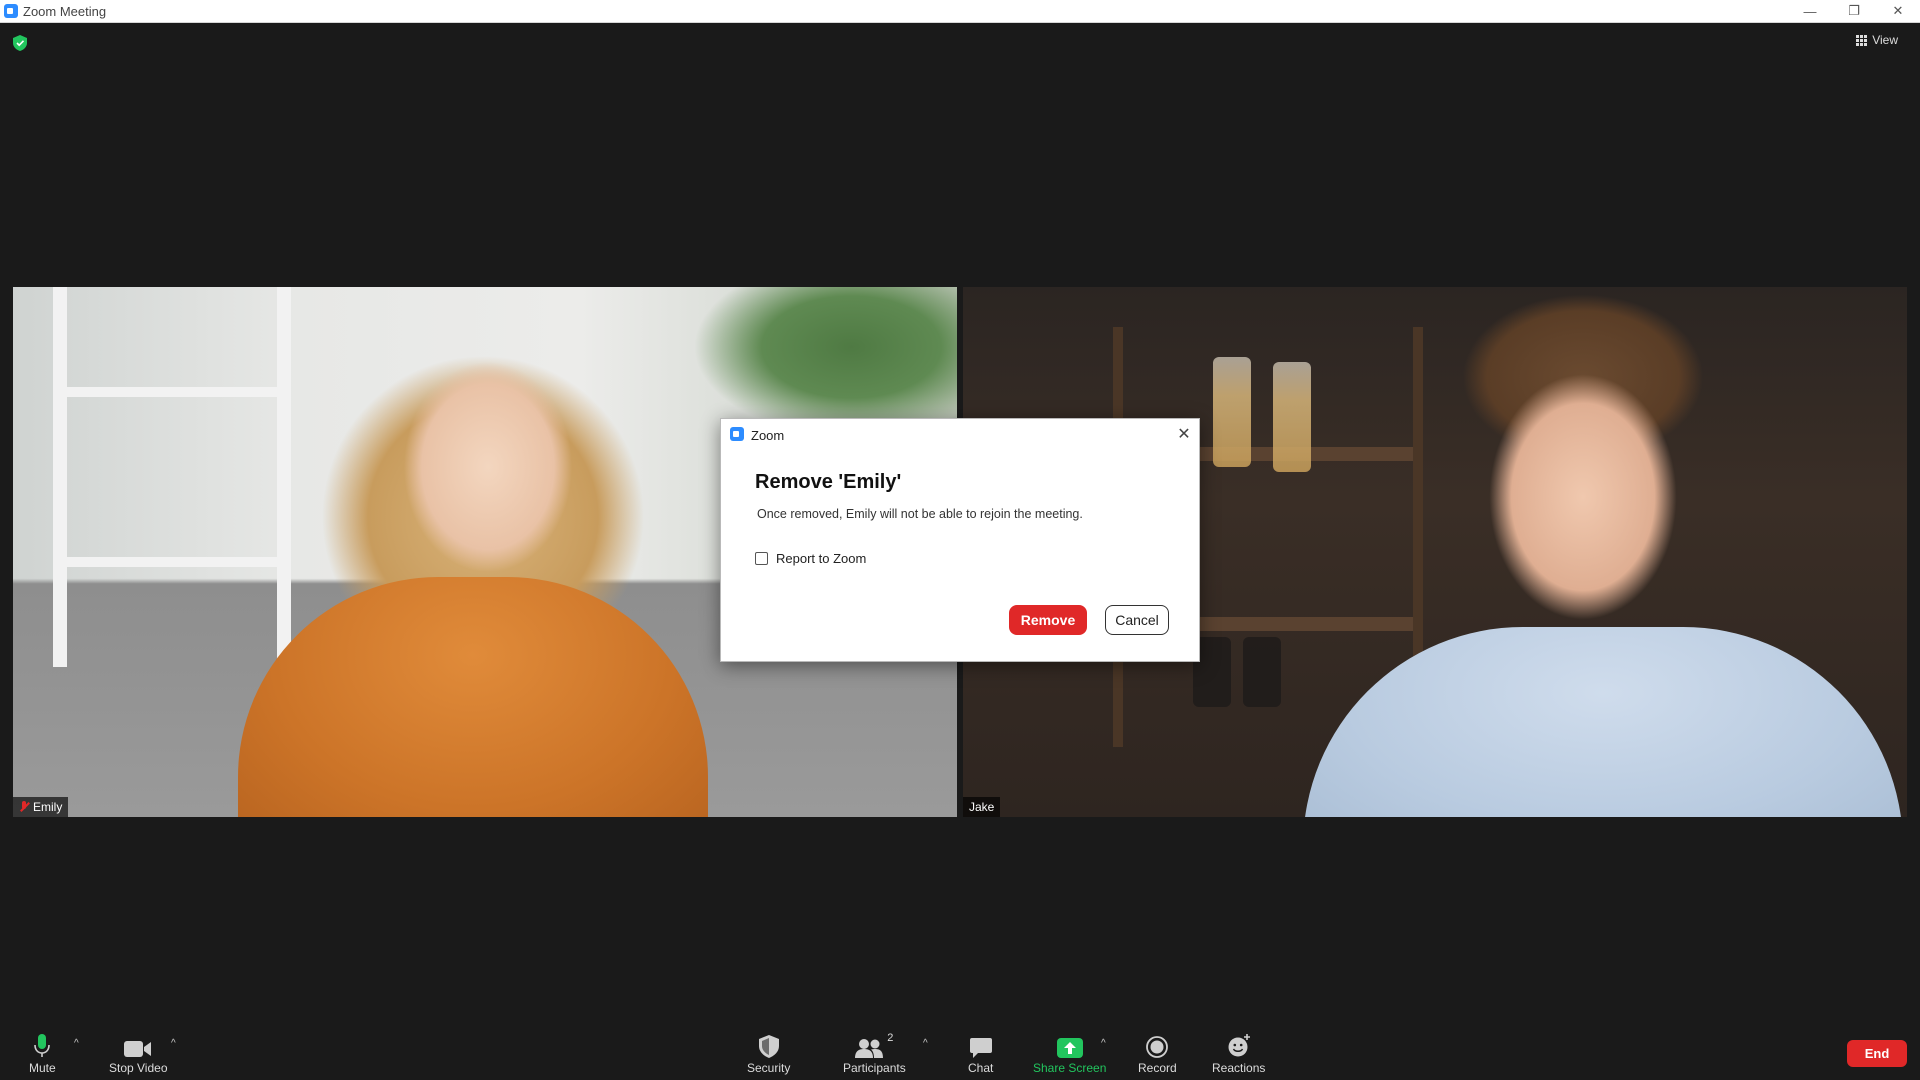 The image size is (1920, 1080). What do you see at coordinates (65, 11) in the screenshot?
I see `window-title: Zoom Meeting` at bounding box center [65, 11].